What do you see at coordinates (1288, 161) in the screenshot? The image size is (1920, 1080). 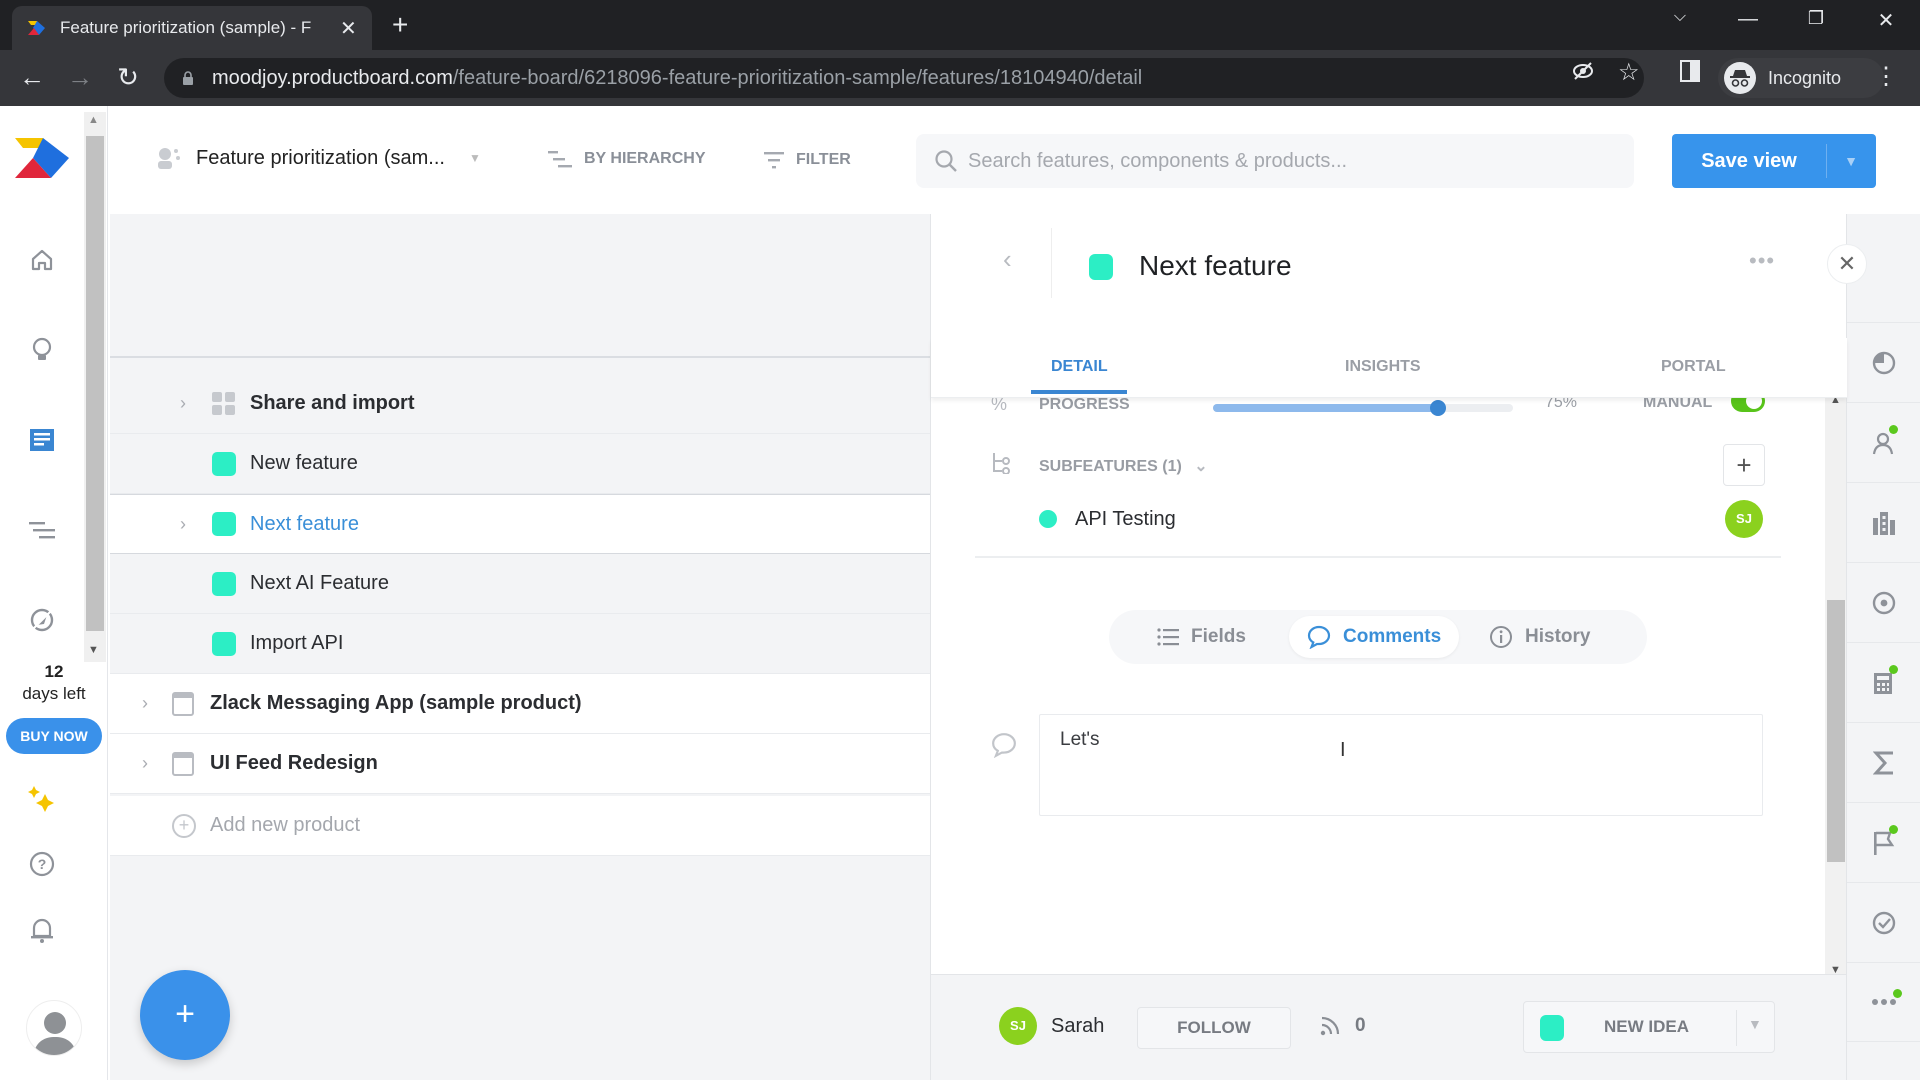 I see `search-input` at bounding box center [1288, 161].